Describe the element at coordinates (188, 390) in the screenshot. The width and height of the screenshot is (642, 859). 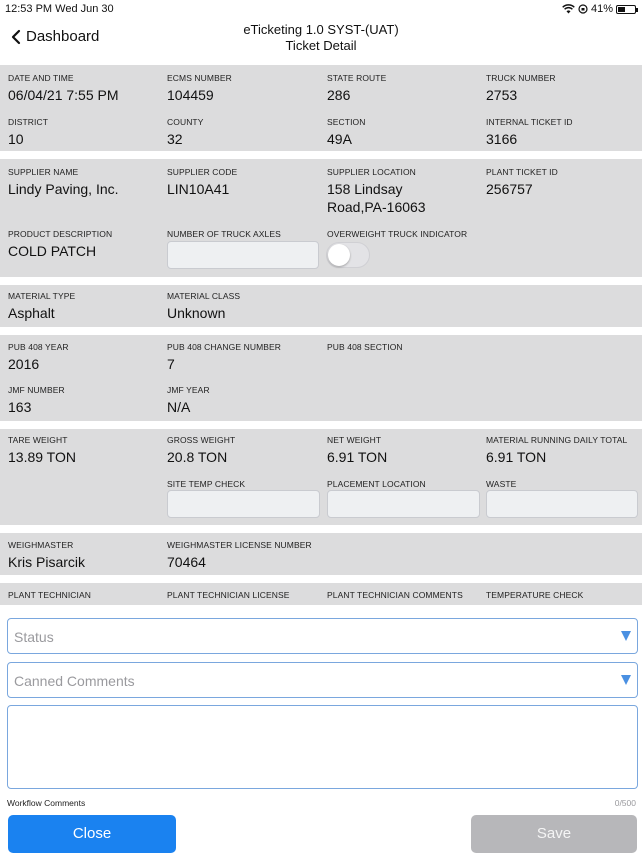
I see `jmf-year-label: JMF YEAR` at that location.